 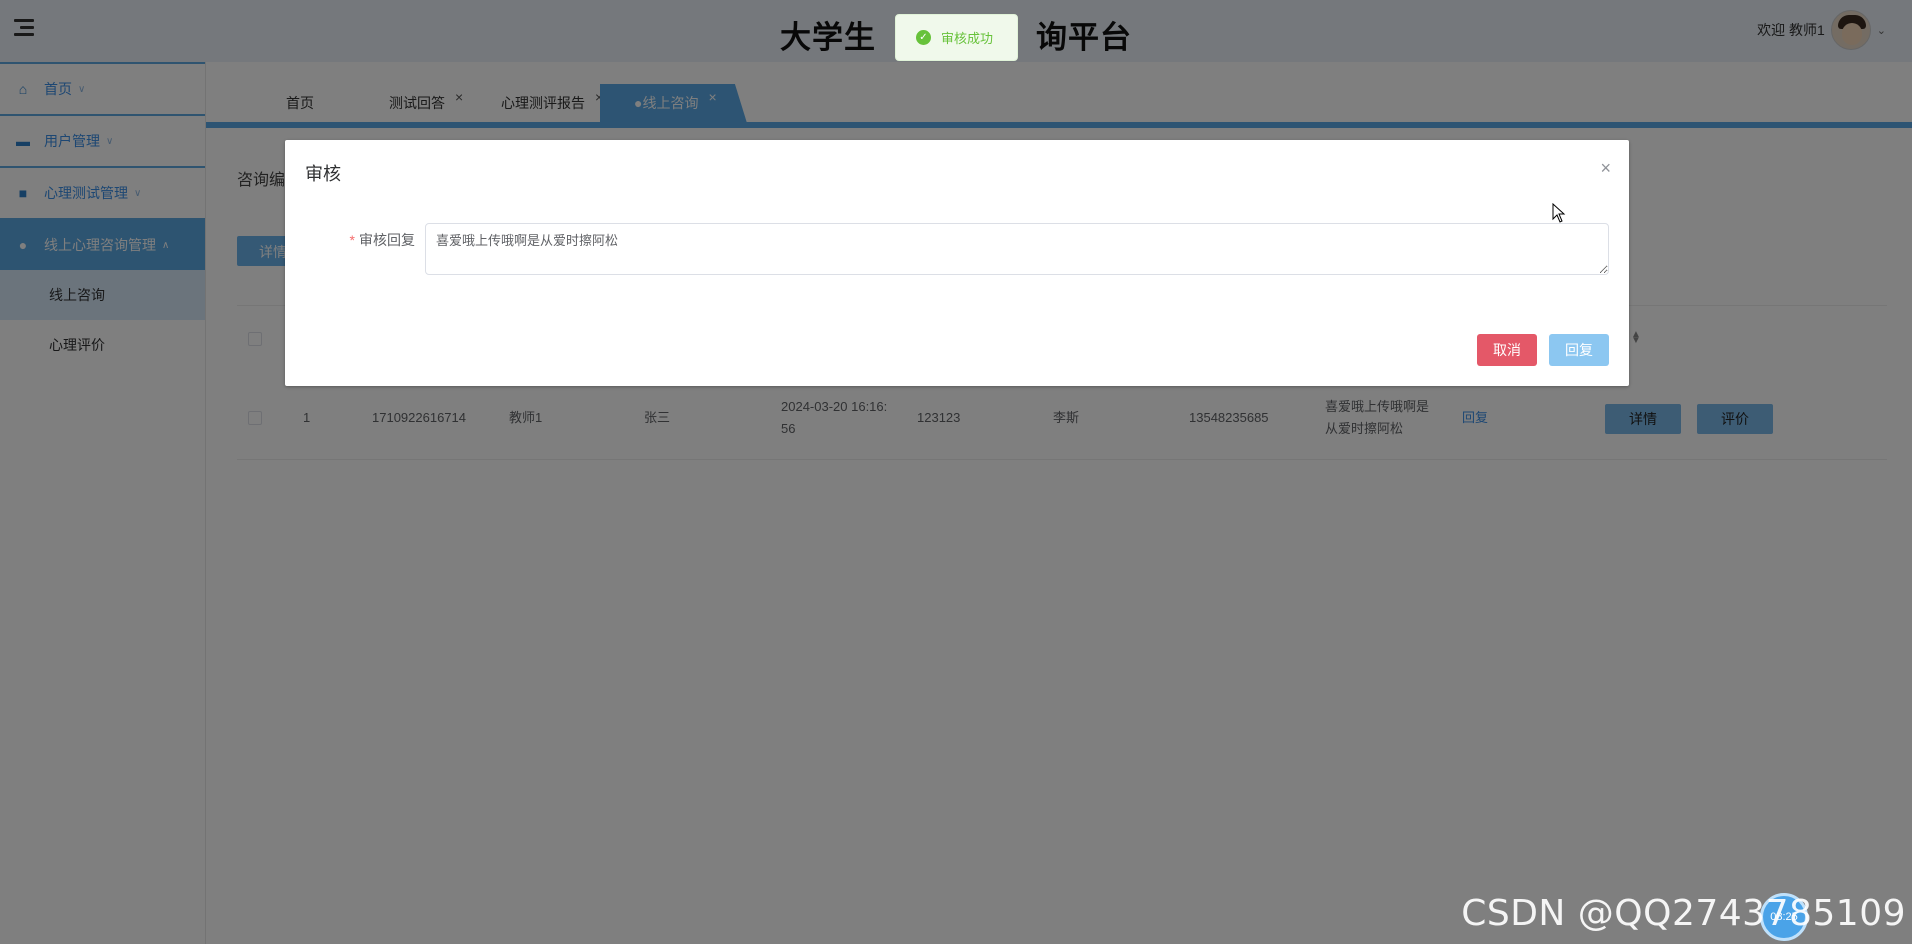 What do you see at coordinates (323, 174) in the screenshot?
I see `dialog-title: 审核` at bounding box center [323, 174].